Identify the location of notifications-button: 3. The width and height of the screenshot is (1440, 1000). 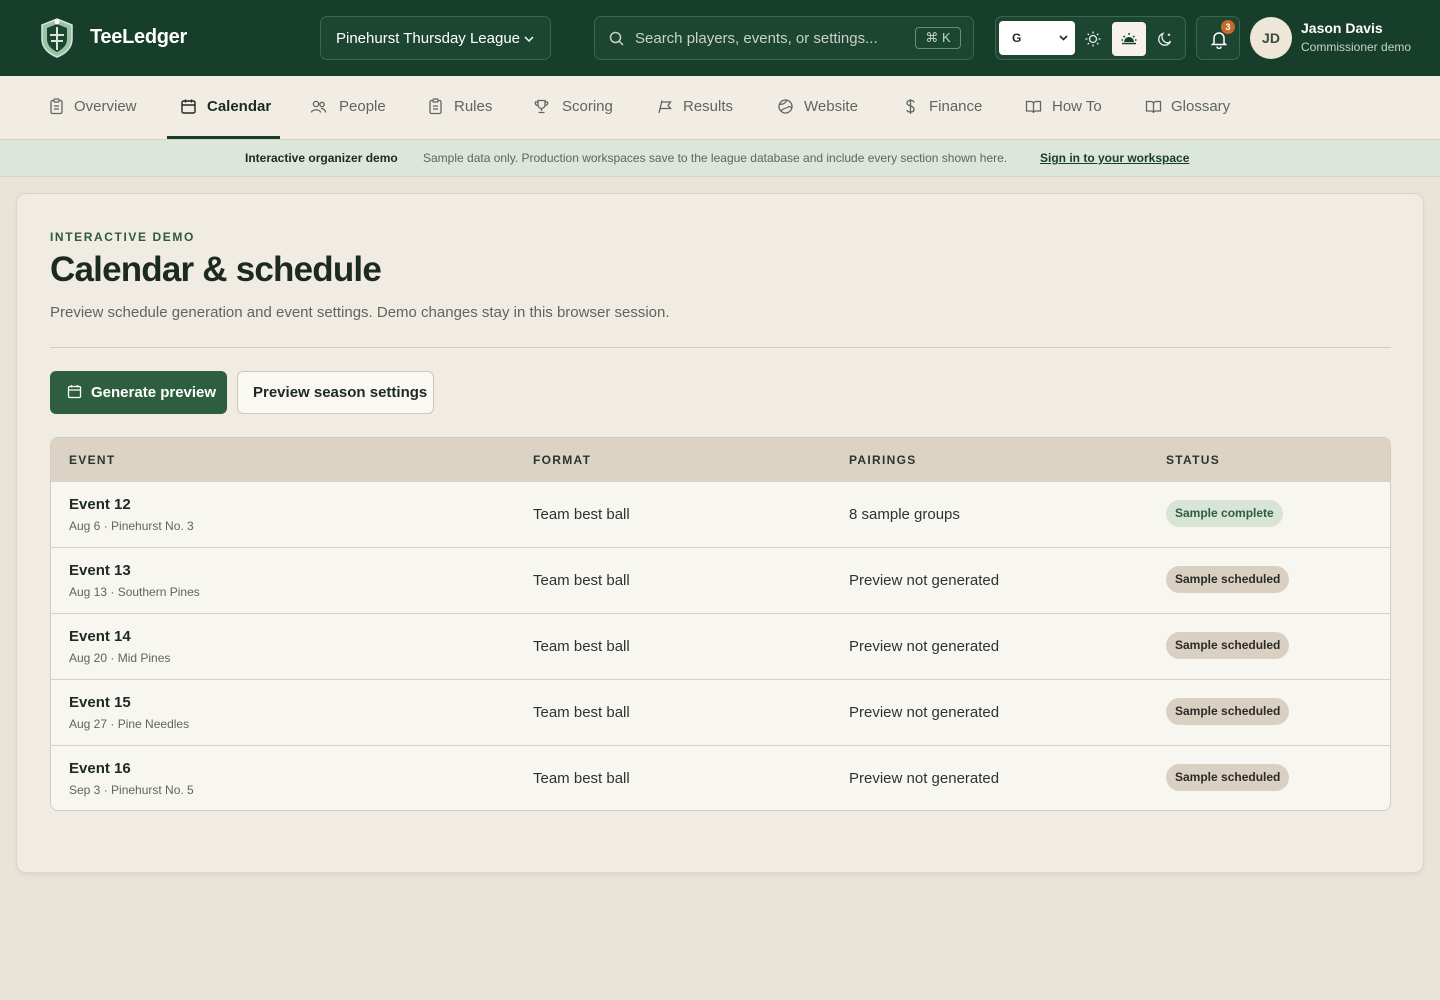
(1218, 38).